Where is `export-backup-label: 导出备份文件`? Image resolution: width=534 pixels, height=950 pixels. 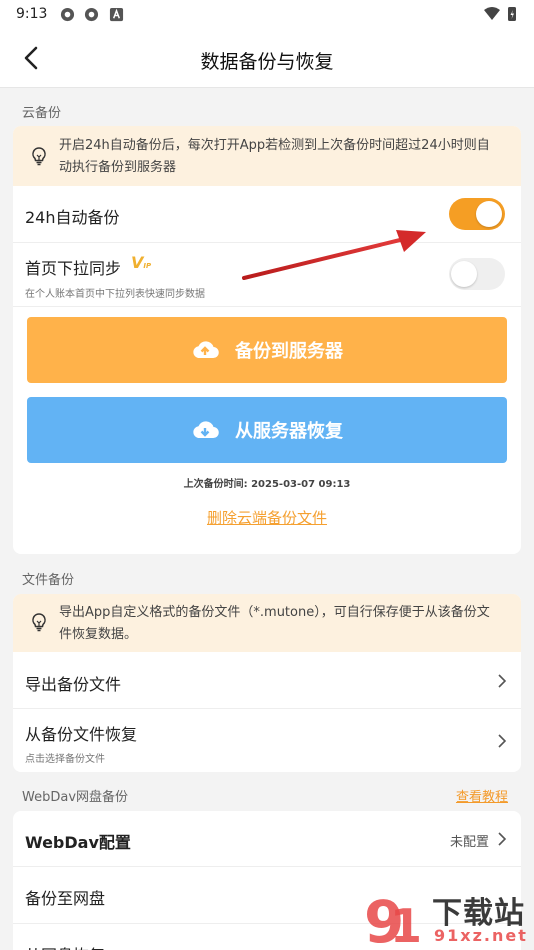 export-backup-label: 导出备份文件 is located at coordinates (73, 684).